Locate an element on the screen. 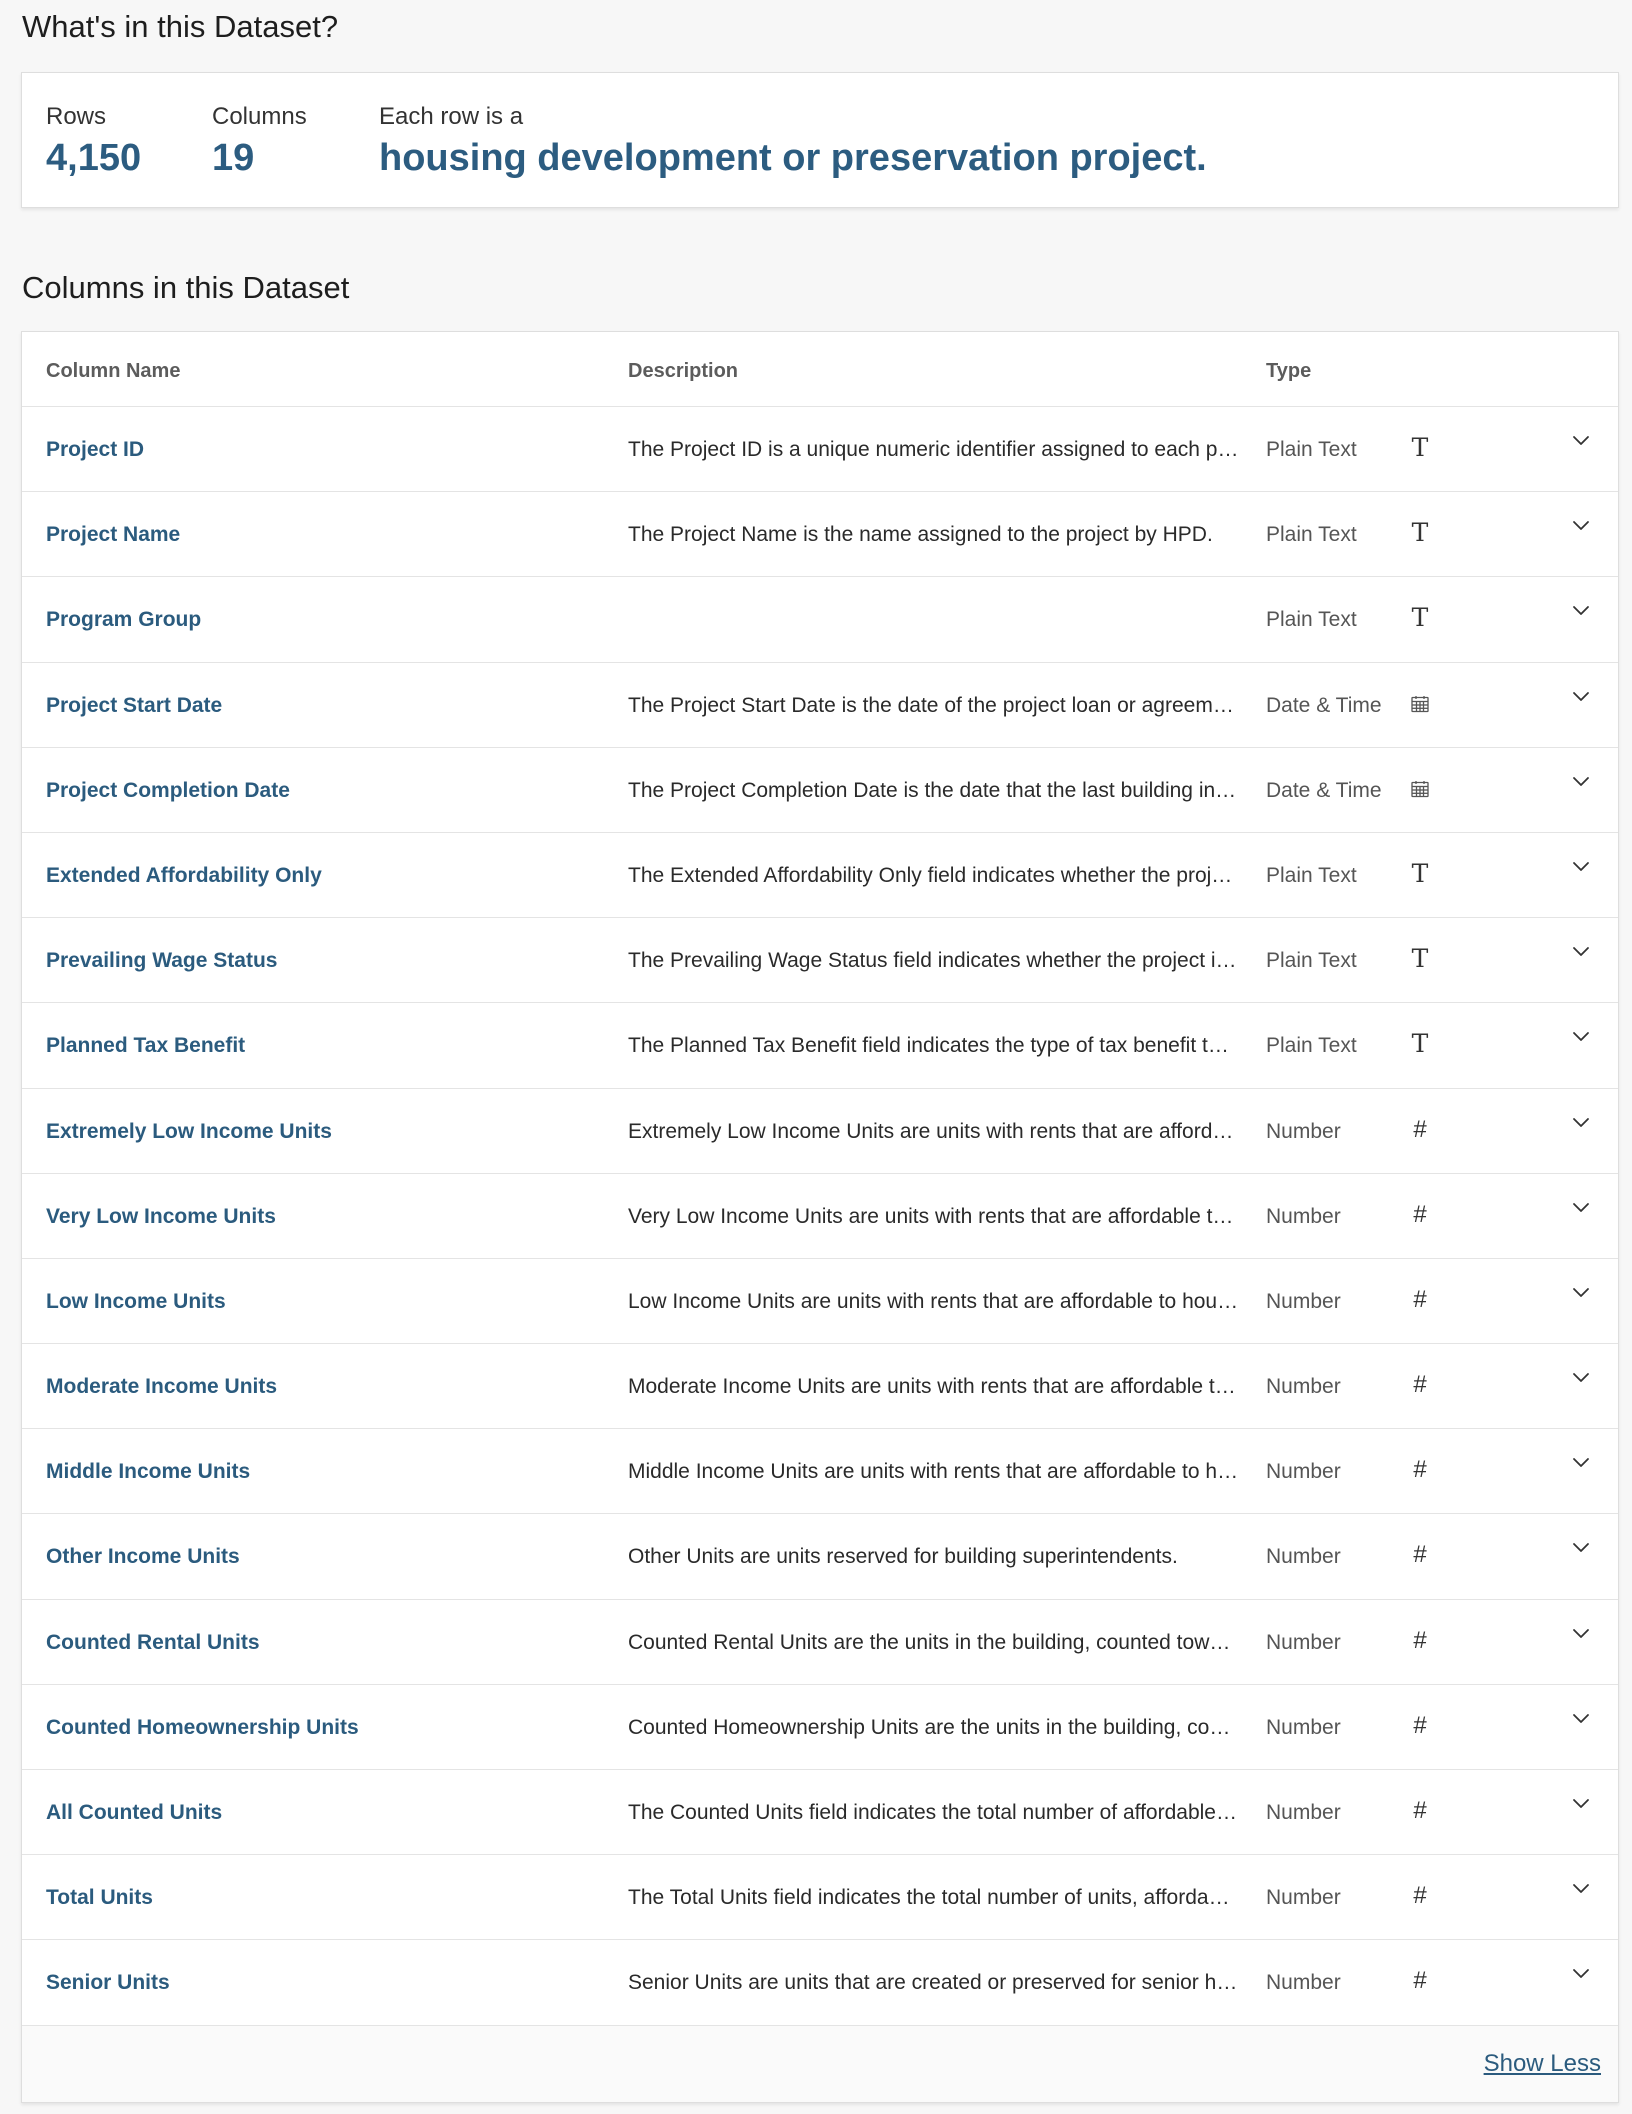 The width and height of the screenshot is (1632, 2114). column-name-link: Extremely Low Income Units is located at coordinates (189, 1132).